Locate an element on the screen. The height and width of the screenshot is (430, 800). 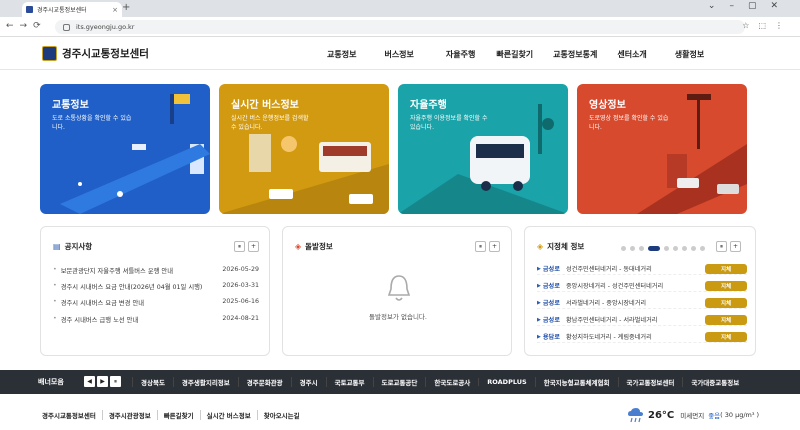
banner-link: 한국지능형교통체계협회 is located at coordinates (576, 382).